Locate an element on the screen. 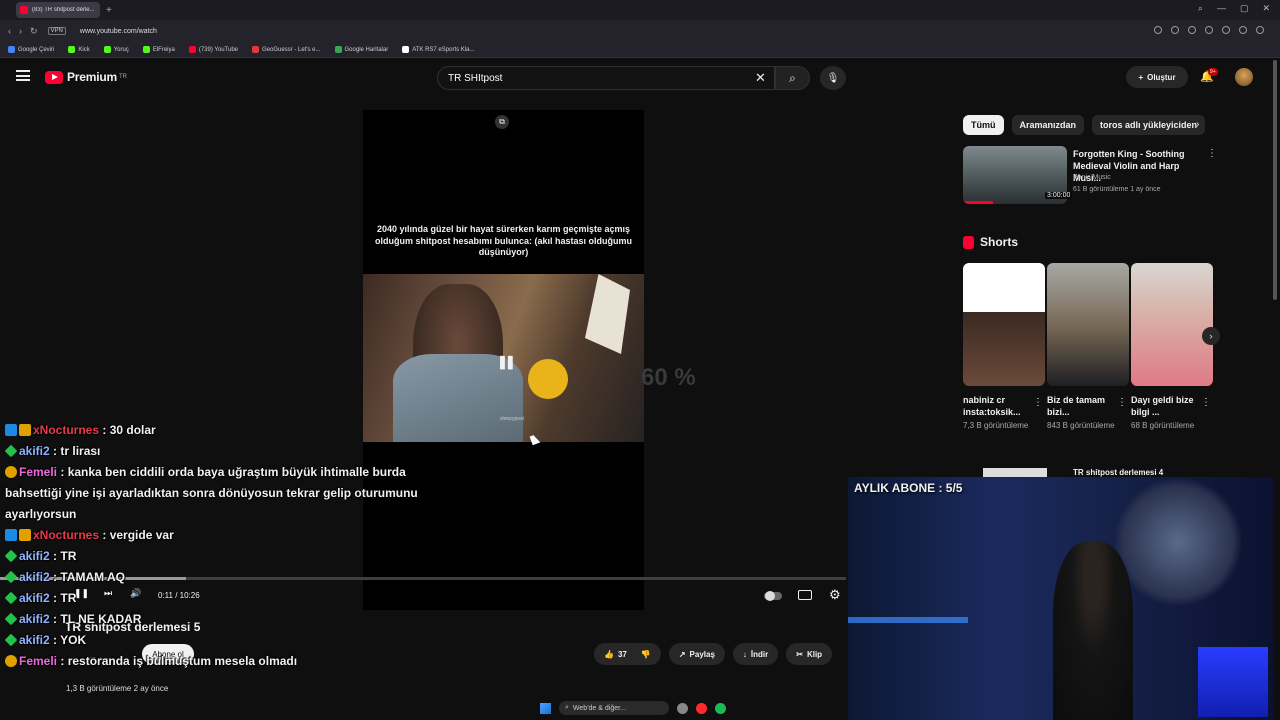  bookmark-label: Google Çeviri is located at coordinates (36, 49).